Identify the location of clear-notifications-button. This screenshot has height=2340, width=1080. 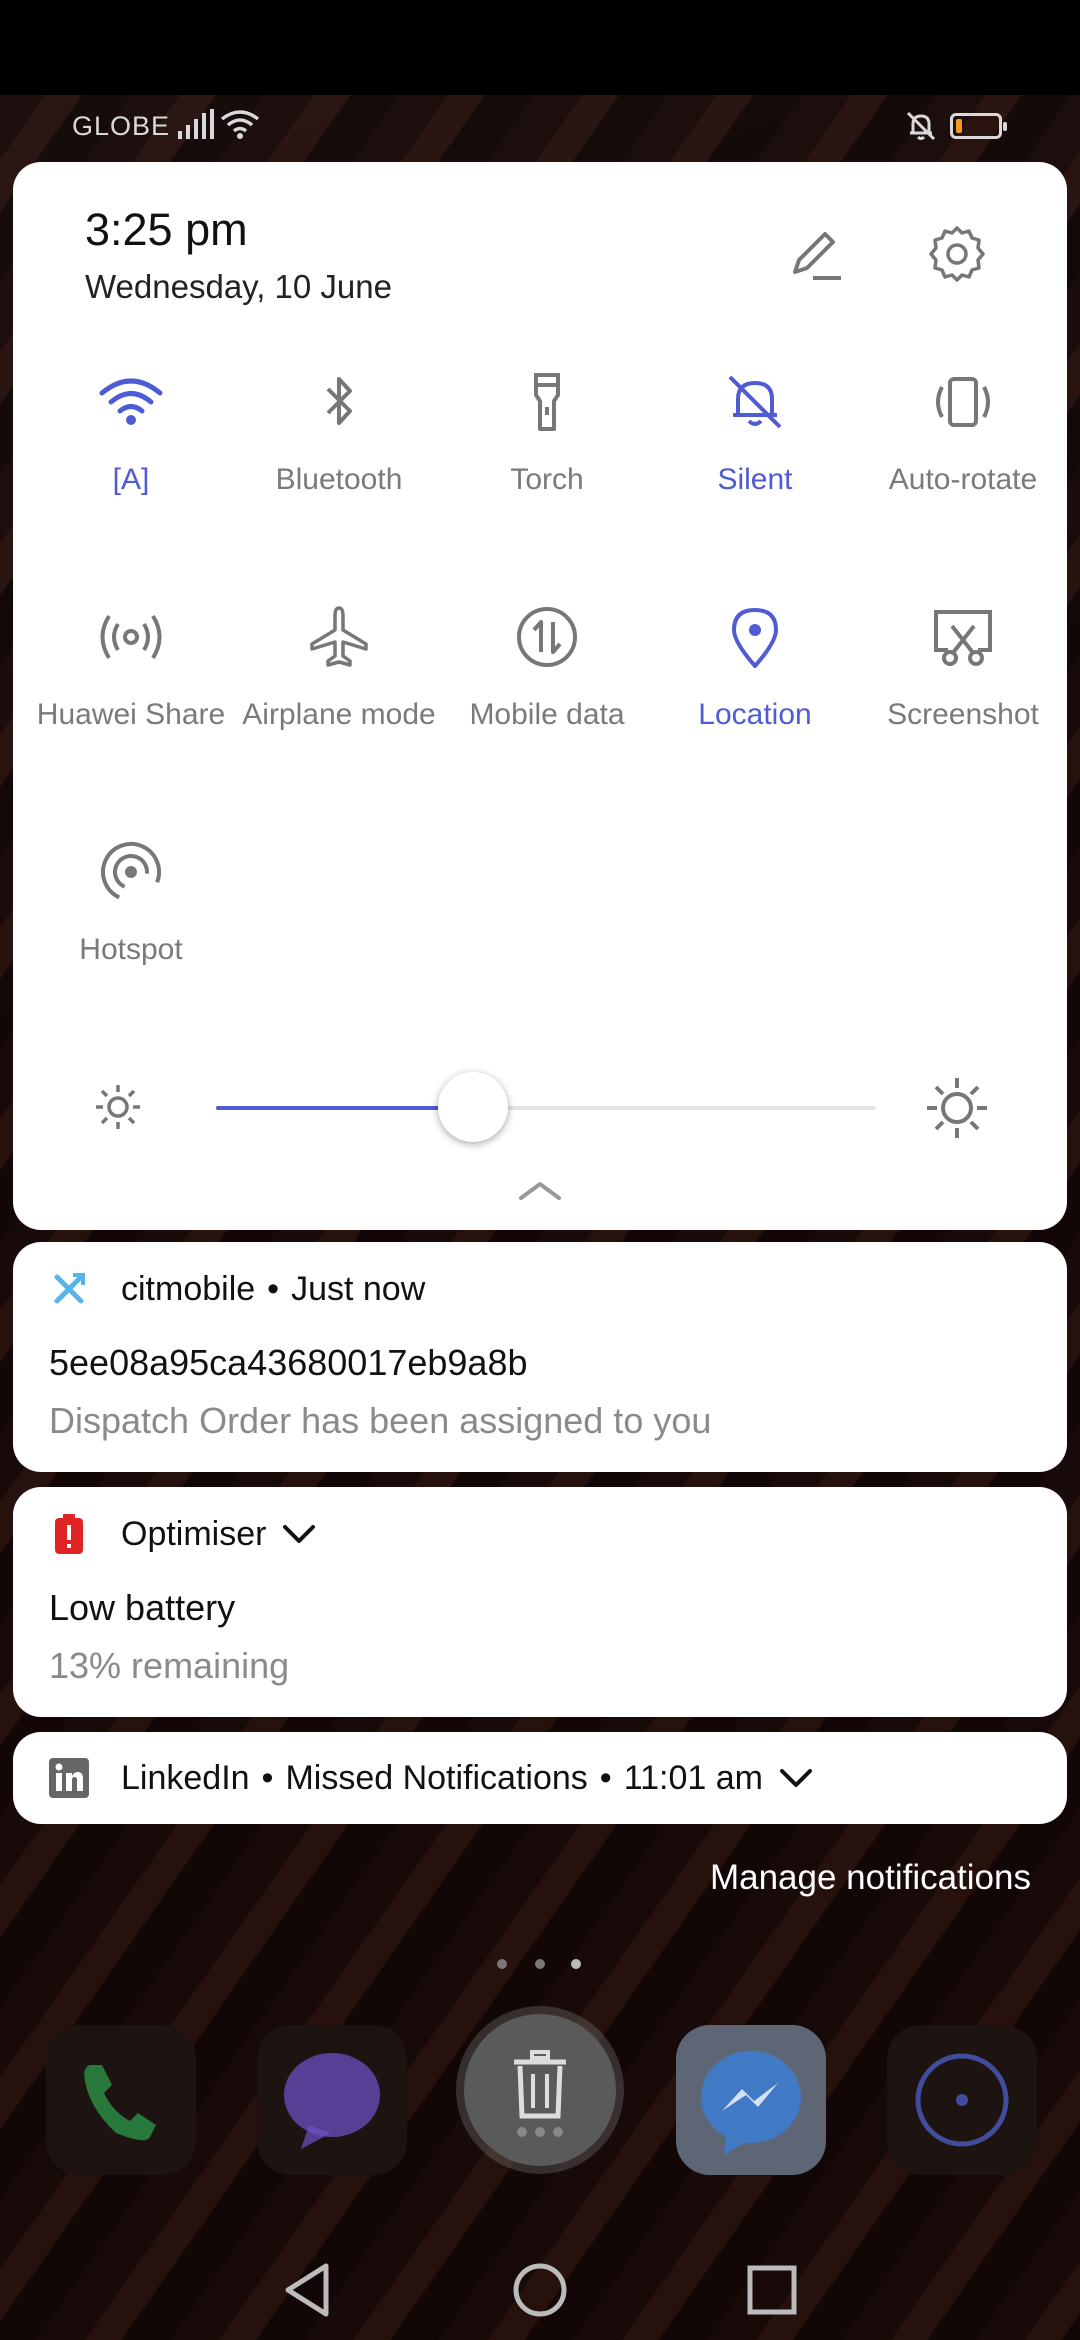
(540, 2090).